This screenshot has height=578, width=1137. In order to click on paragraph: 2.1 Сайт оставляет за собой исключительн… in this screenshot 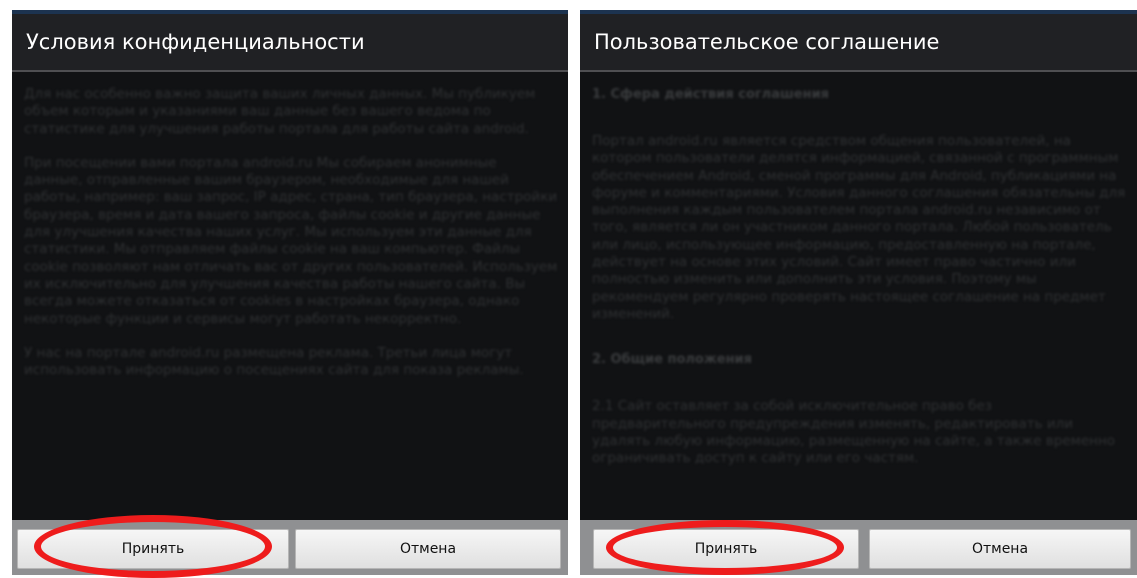, I will do `click(854, 432)`.